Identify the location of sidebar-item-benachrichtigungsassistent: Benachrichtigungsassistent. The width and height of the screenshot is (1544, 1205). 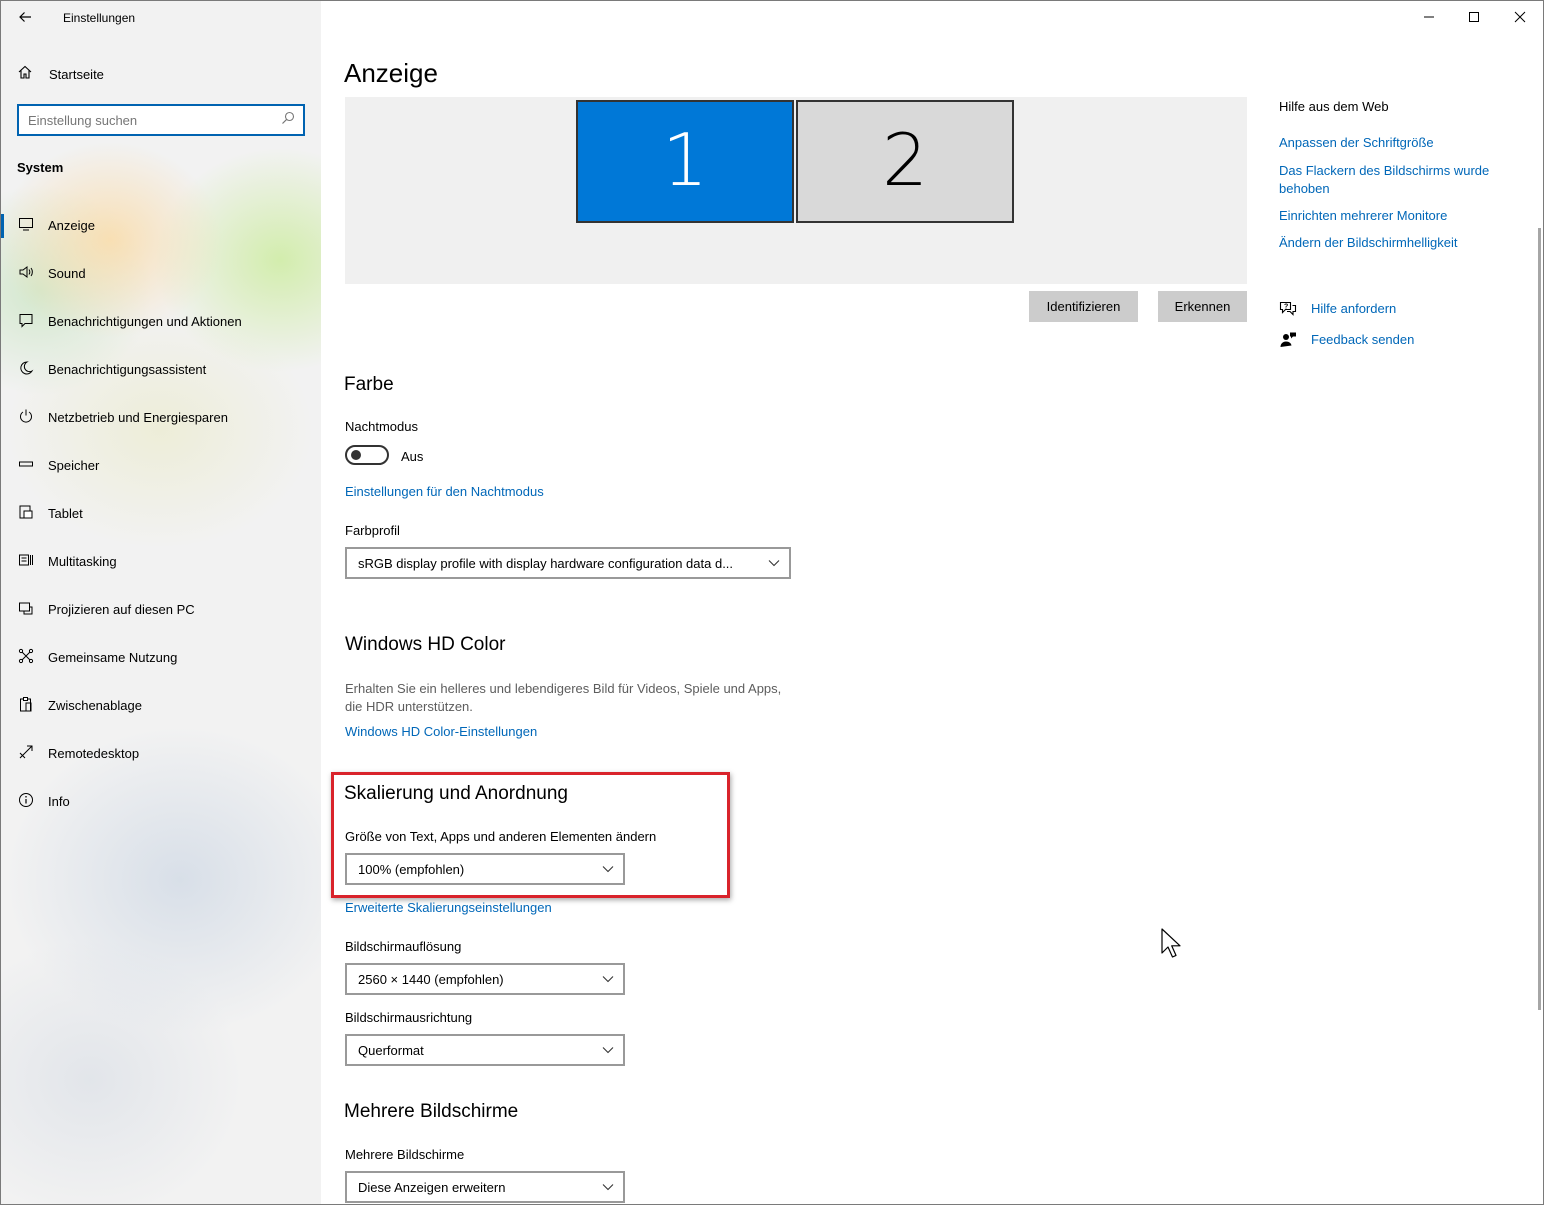
(160, 370).